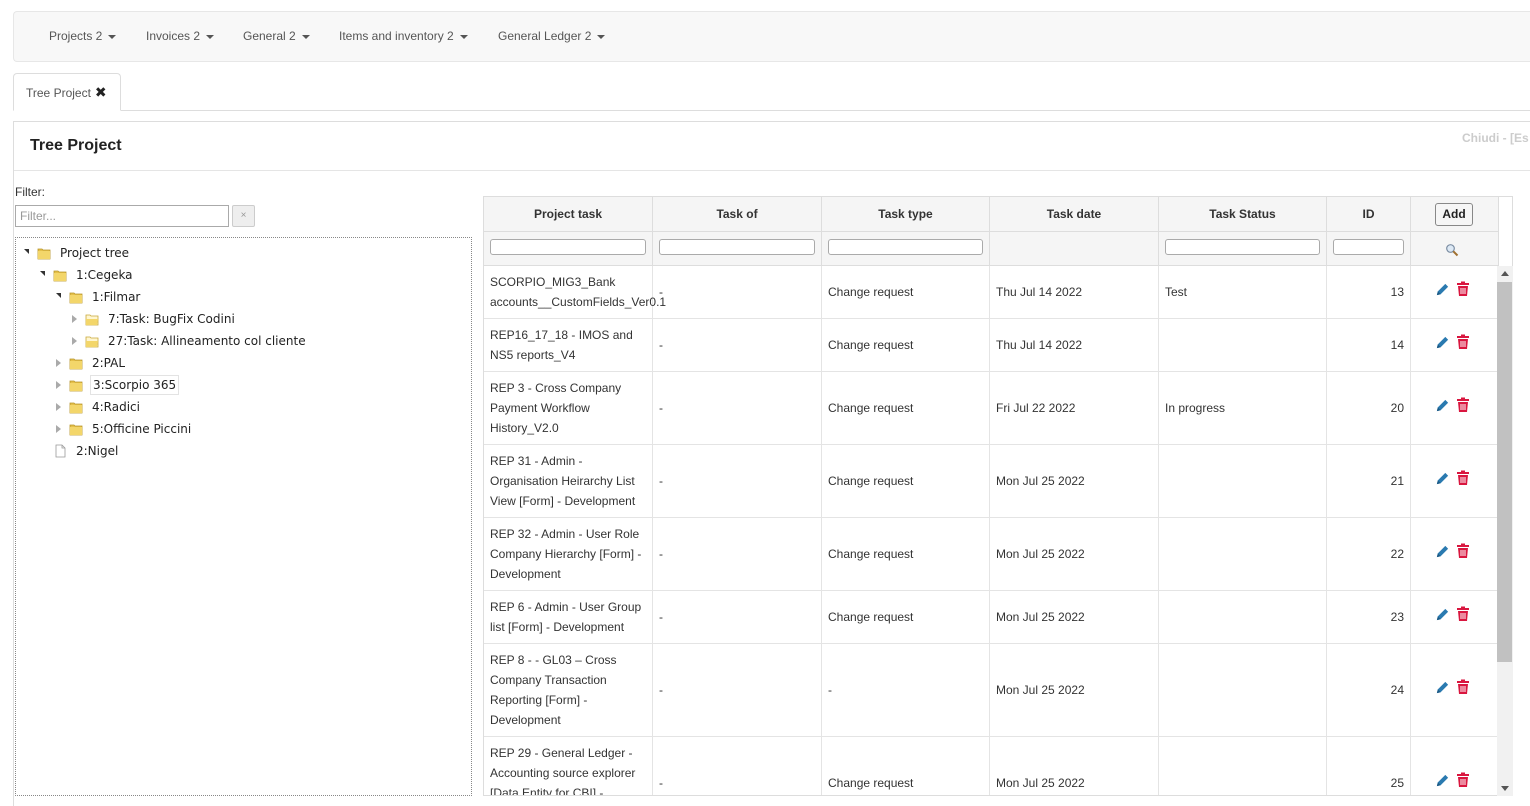  I want to click on tree-node-pal: 2:PAL, so click(91, 362).